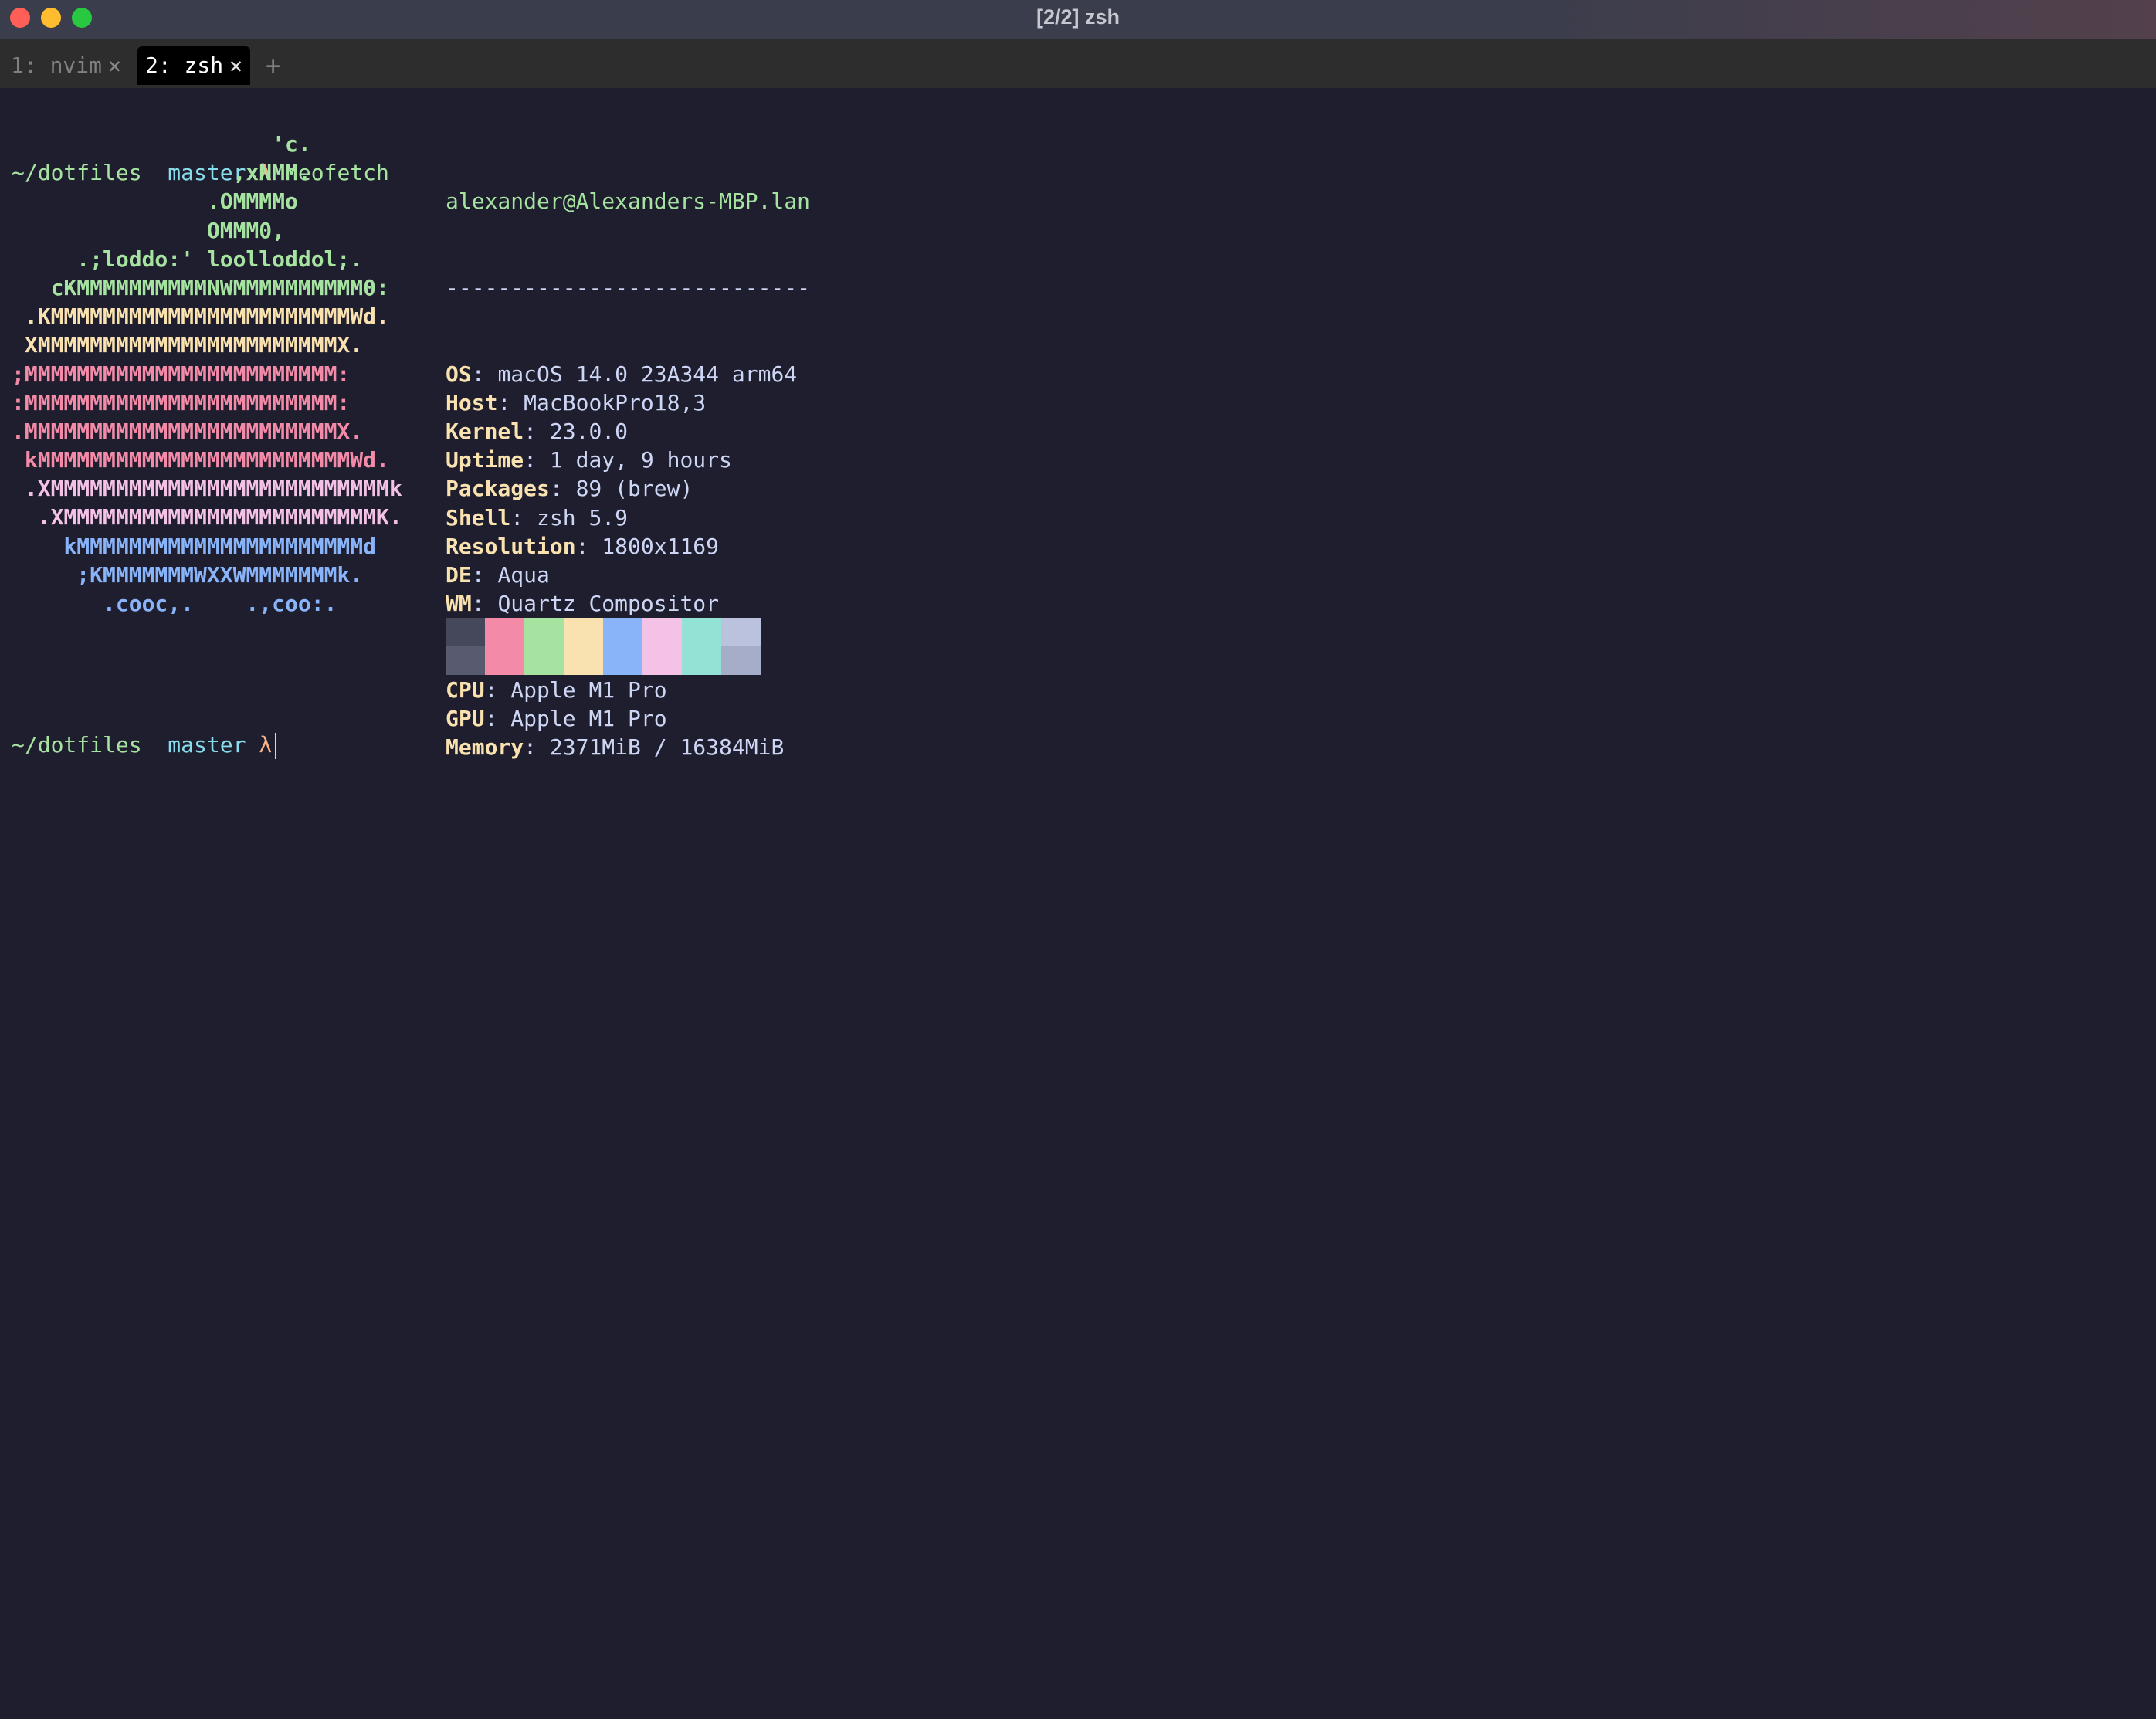 The image size is (2156, 1719). Describe the element at coordinates (207, 517) in the screenshot. I see `logo-line: .XMMMMMMMMMMMMMMMMMMMMMMMMK.` at that location.